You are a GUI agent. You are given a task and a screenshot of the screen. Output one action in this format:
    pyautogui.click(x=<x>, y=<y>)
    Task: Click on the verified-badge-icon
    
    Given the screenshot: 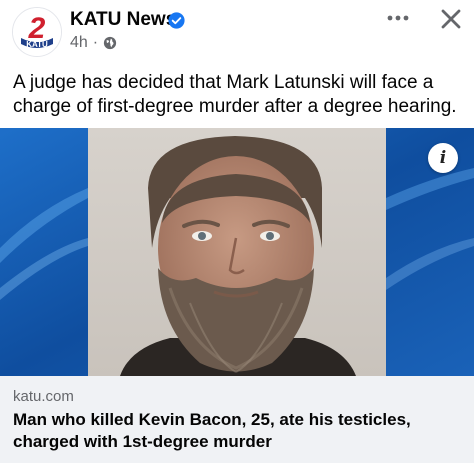 What is the action you would take?
    pyautogui.click(x=176, y=20)
    